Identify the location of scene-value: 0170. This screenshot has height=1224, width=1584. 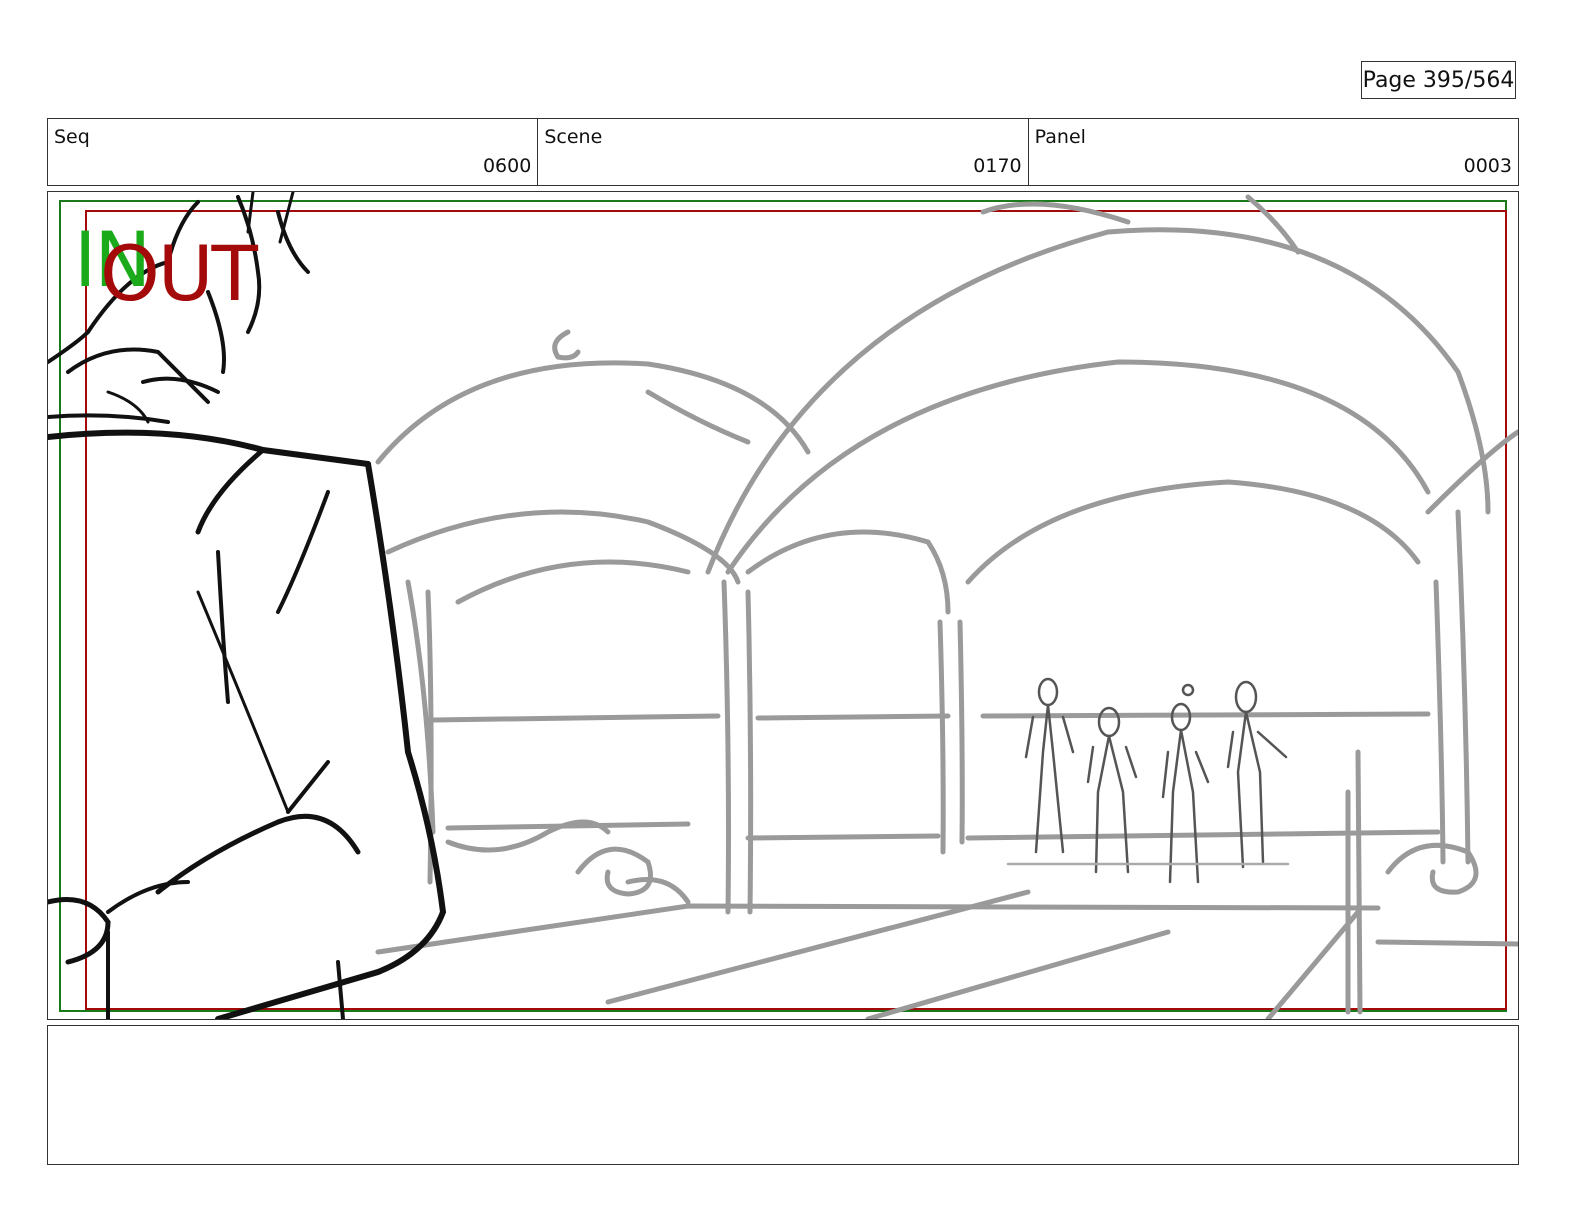
(997, 166).